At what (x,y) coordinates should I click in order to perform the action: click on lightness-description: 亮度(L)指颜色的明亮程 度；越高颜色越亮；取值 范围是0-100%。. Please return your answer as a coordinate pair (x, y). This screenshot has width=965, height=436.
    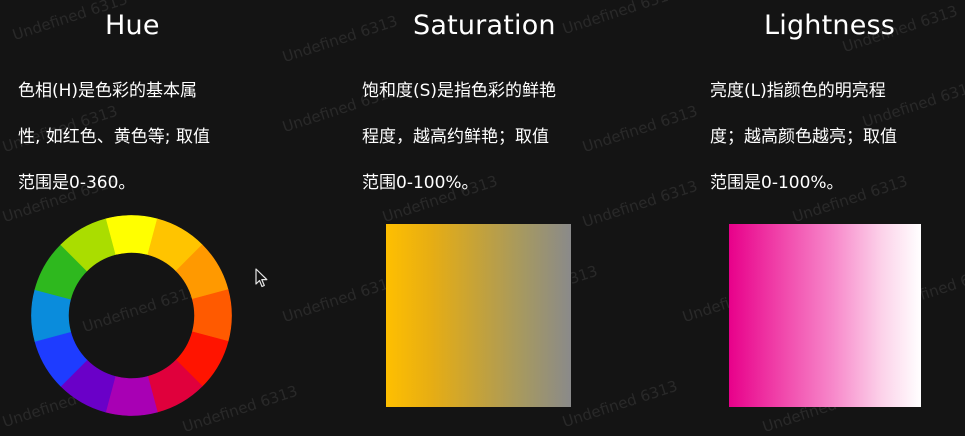
    Looking at the image, I should click on (803, 137).